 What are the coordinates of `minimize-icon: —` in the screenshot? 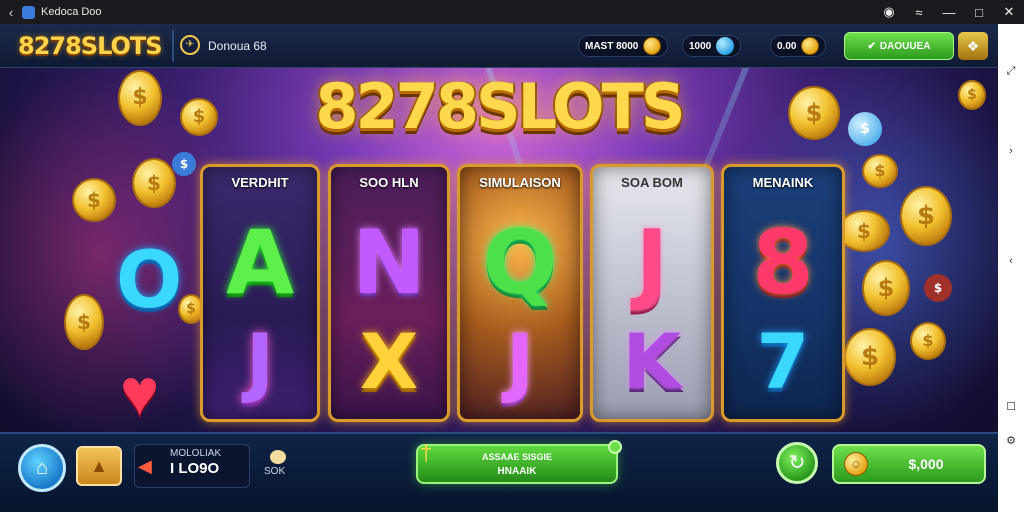 It's located at (949, 12).